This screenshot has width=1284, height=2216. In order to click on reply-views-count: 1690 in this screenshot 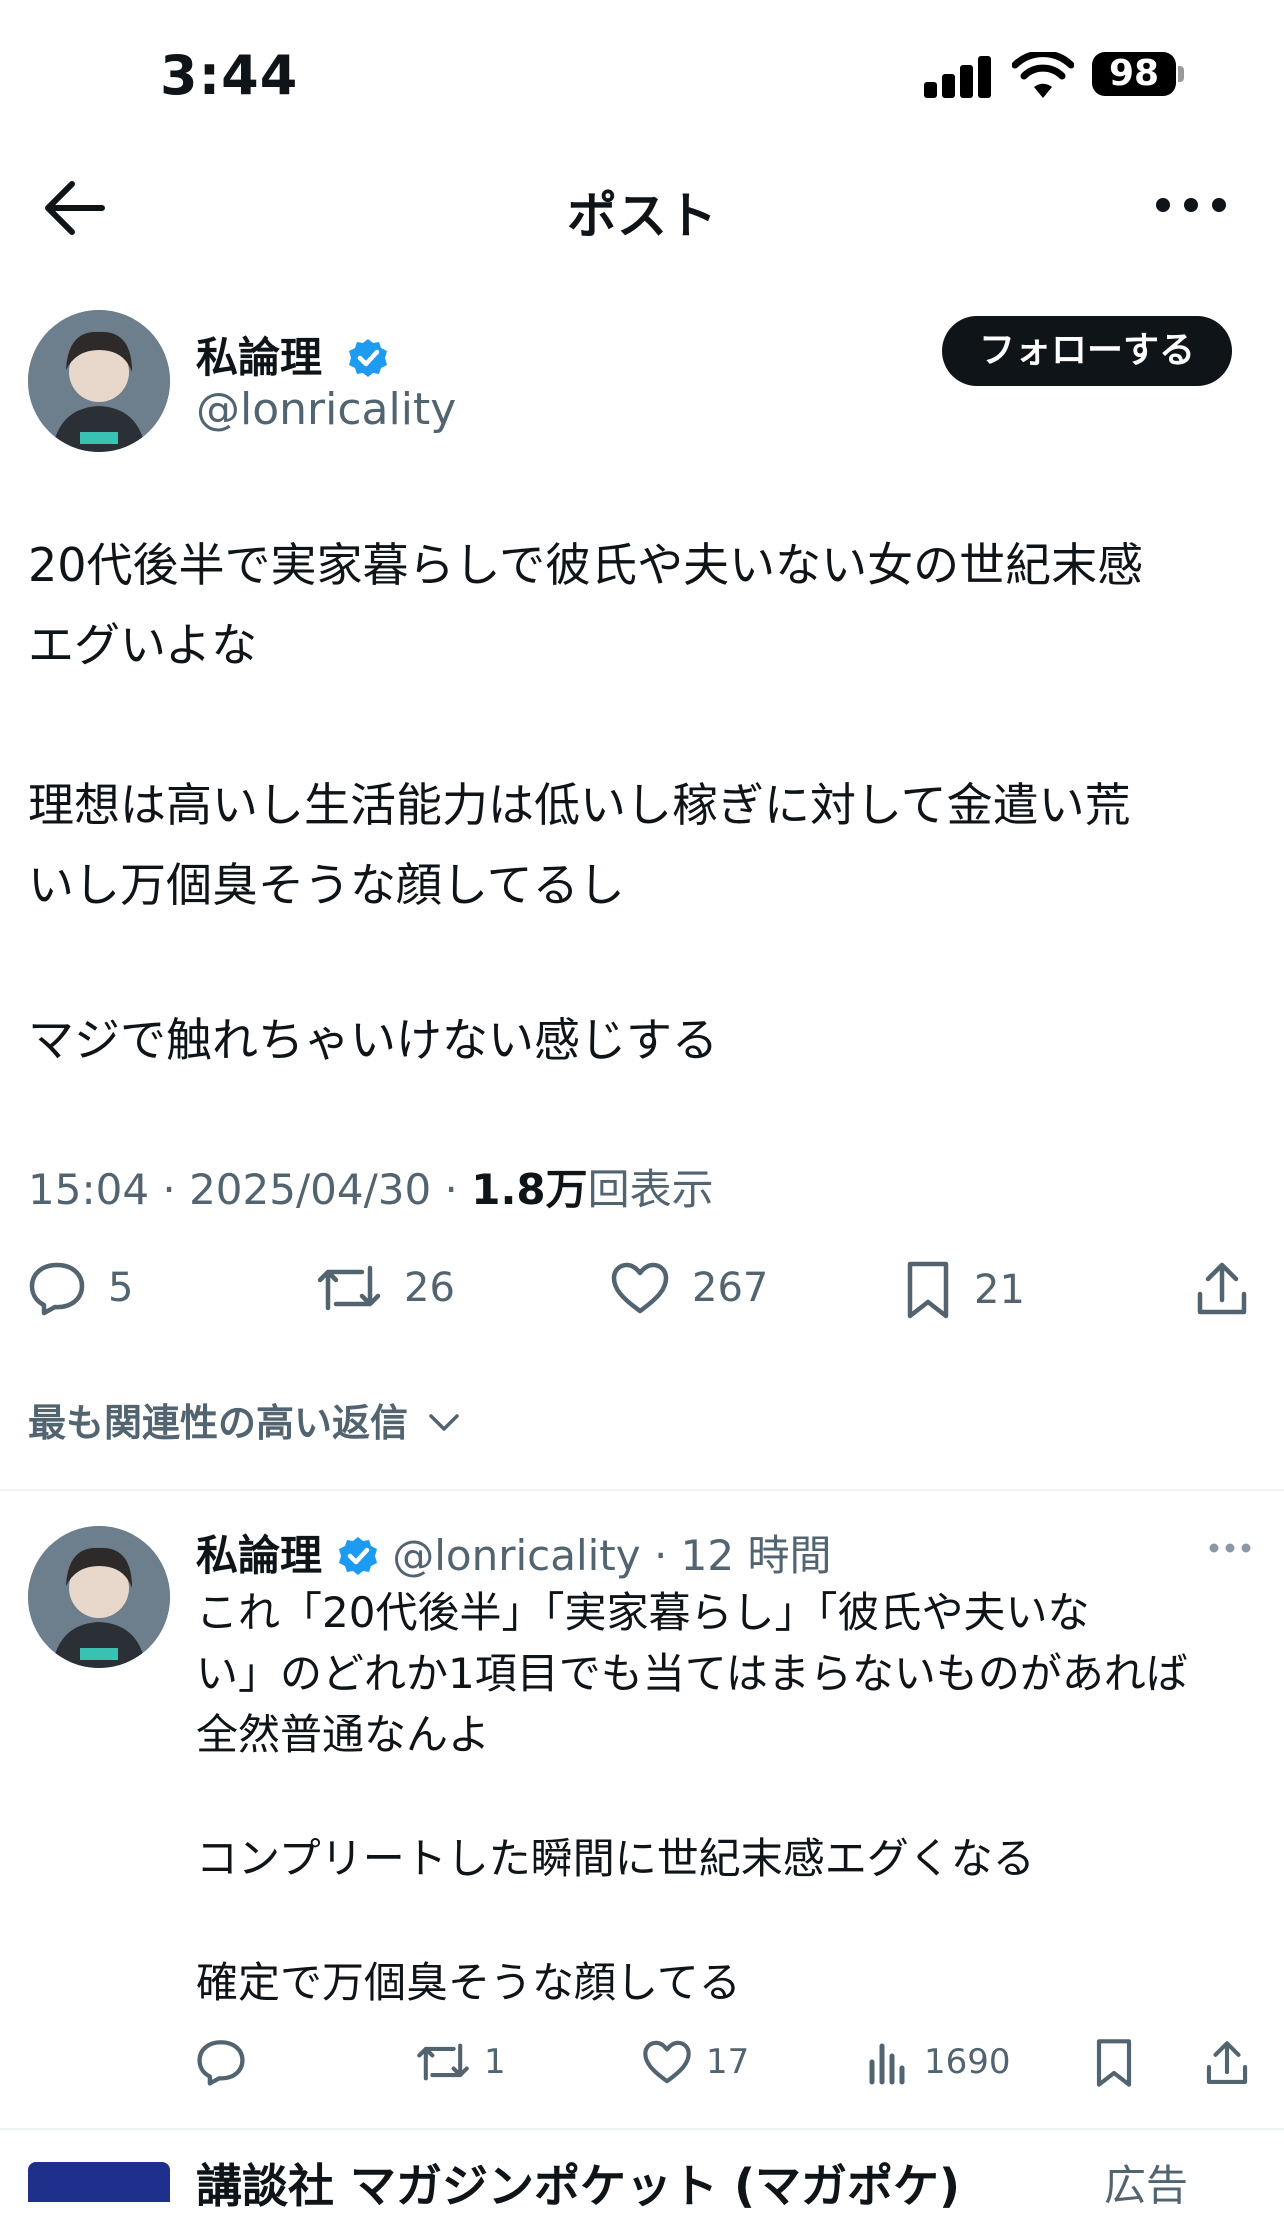, I will do `click(967, 2062)`.